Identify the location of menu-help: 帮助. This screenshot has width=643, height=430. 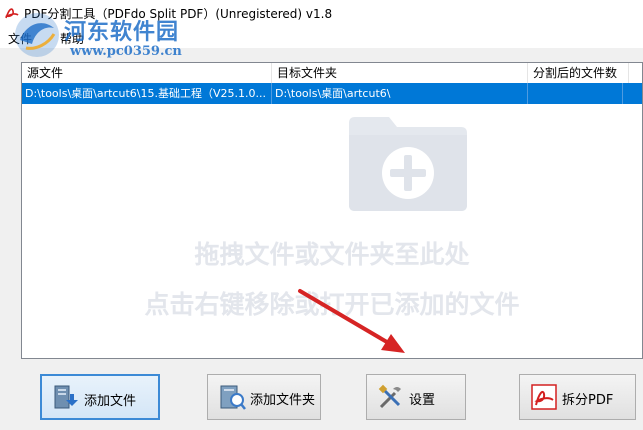
(72, 38).